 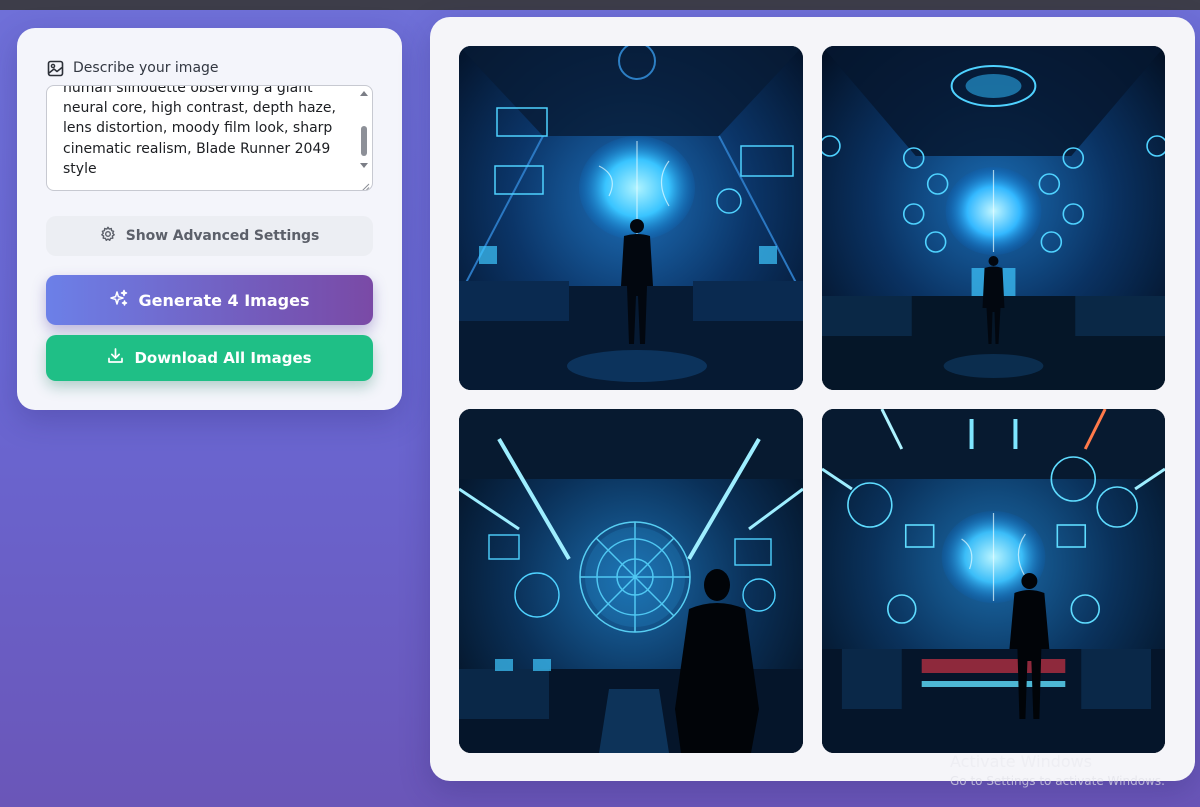 What do you see at coordinates (365, 184) in the screenshot?
I see `resize-grip-icon` at bounding box center [365, 184].